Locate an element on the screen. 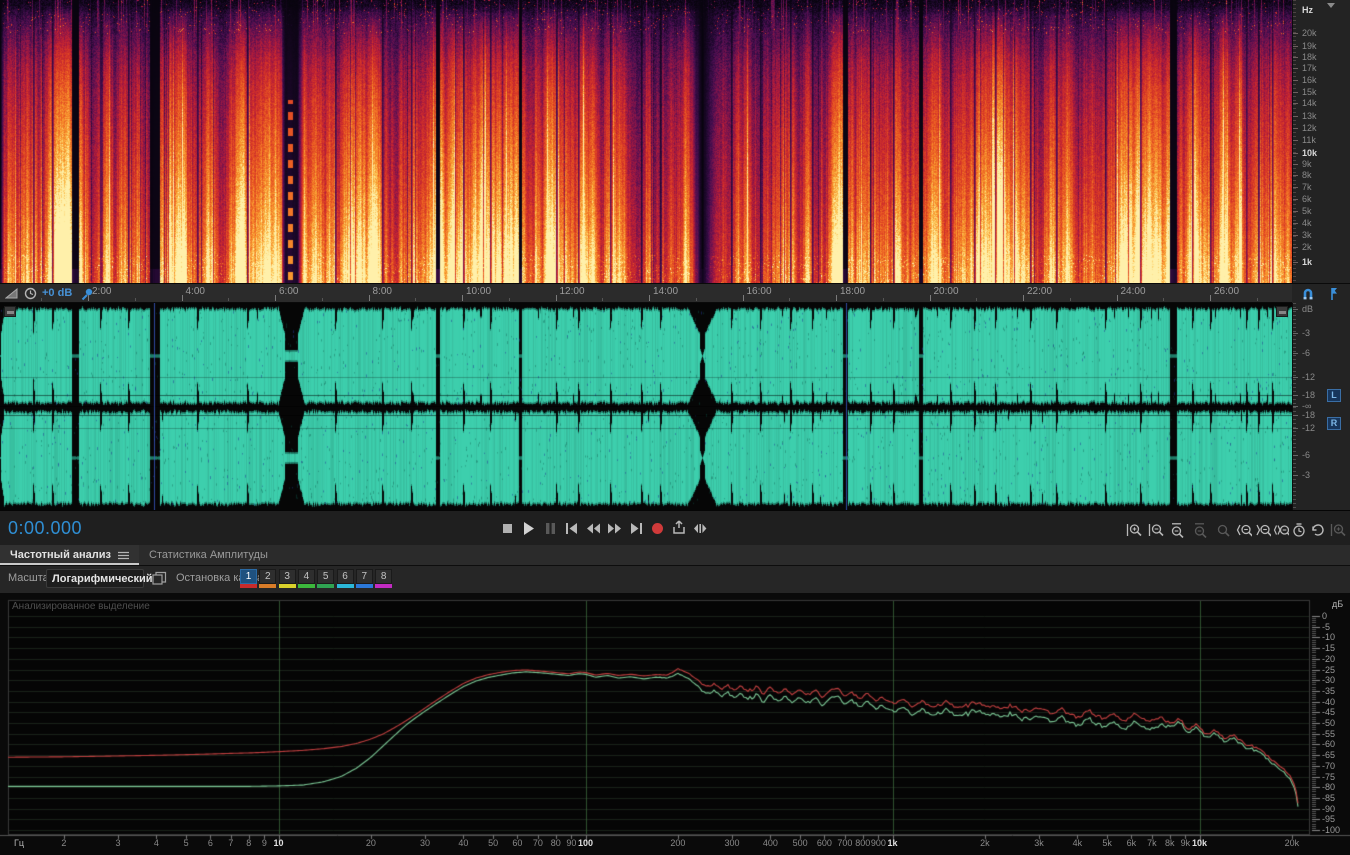 Image resolution: width=1350 pixels, height=855 pixels. freq-ruler-label: 13k is located at coordinates (1309, 116).